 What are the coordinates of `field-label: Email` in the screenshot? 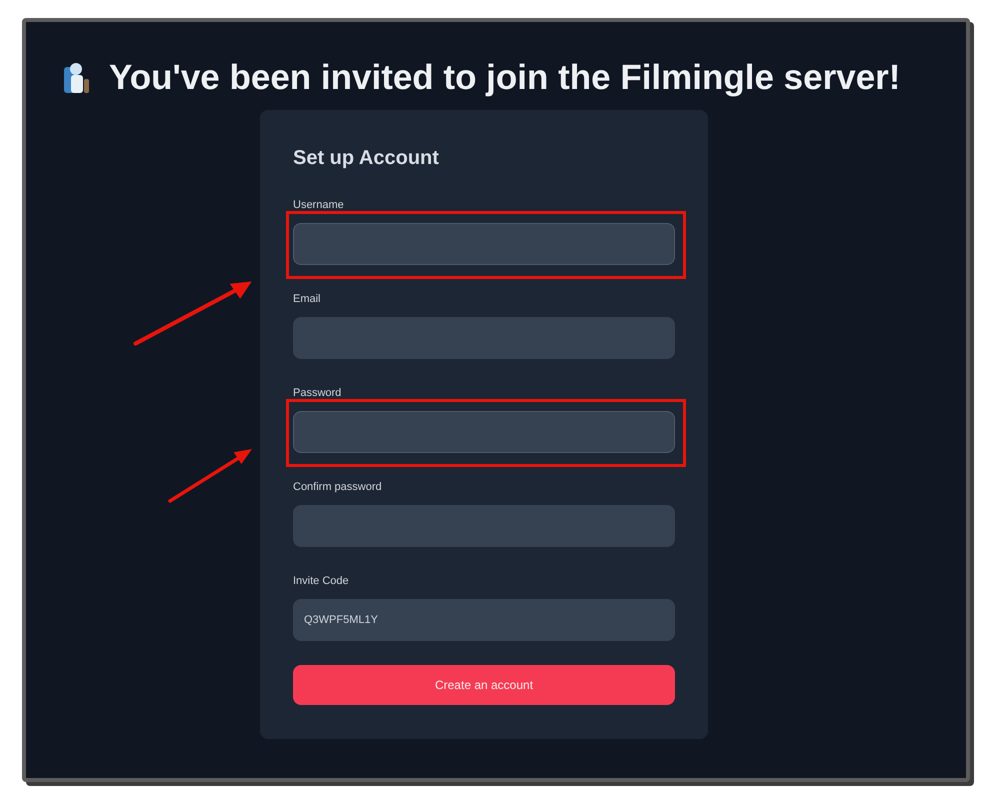 It's located at (307, 299).